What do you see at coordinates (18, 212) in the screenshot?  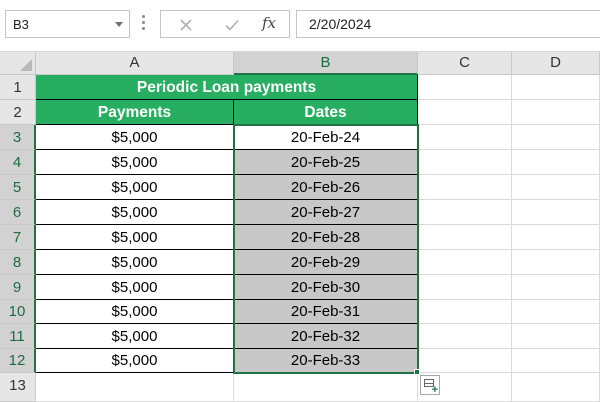 I see `row-header-6: 6` at bounding box center [18, 212].